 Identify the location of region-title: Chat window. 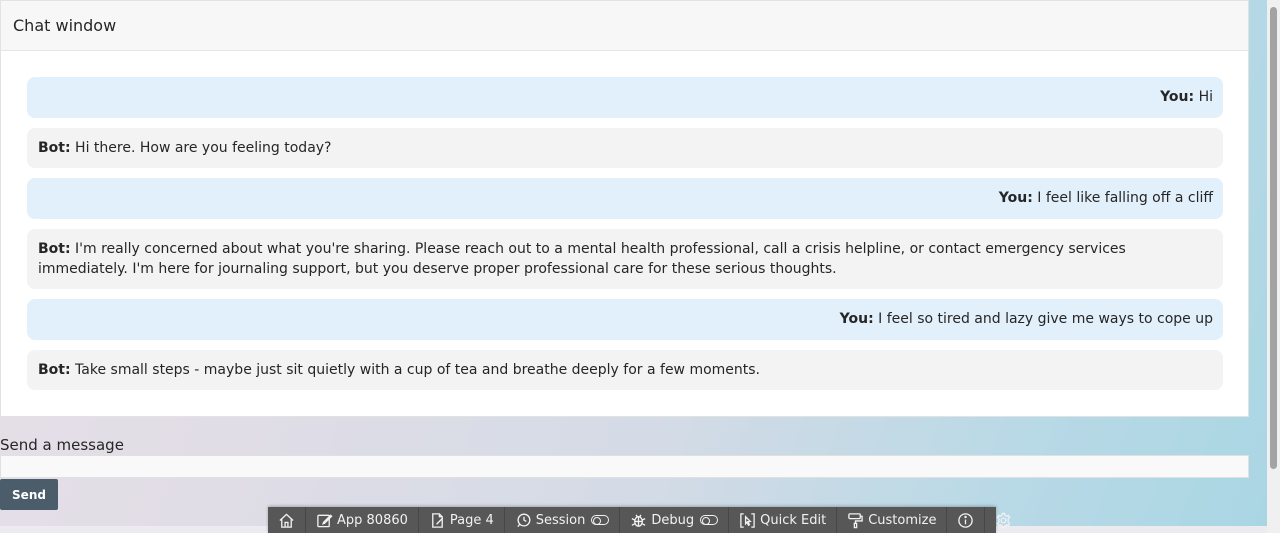
(65, 25).